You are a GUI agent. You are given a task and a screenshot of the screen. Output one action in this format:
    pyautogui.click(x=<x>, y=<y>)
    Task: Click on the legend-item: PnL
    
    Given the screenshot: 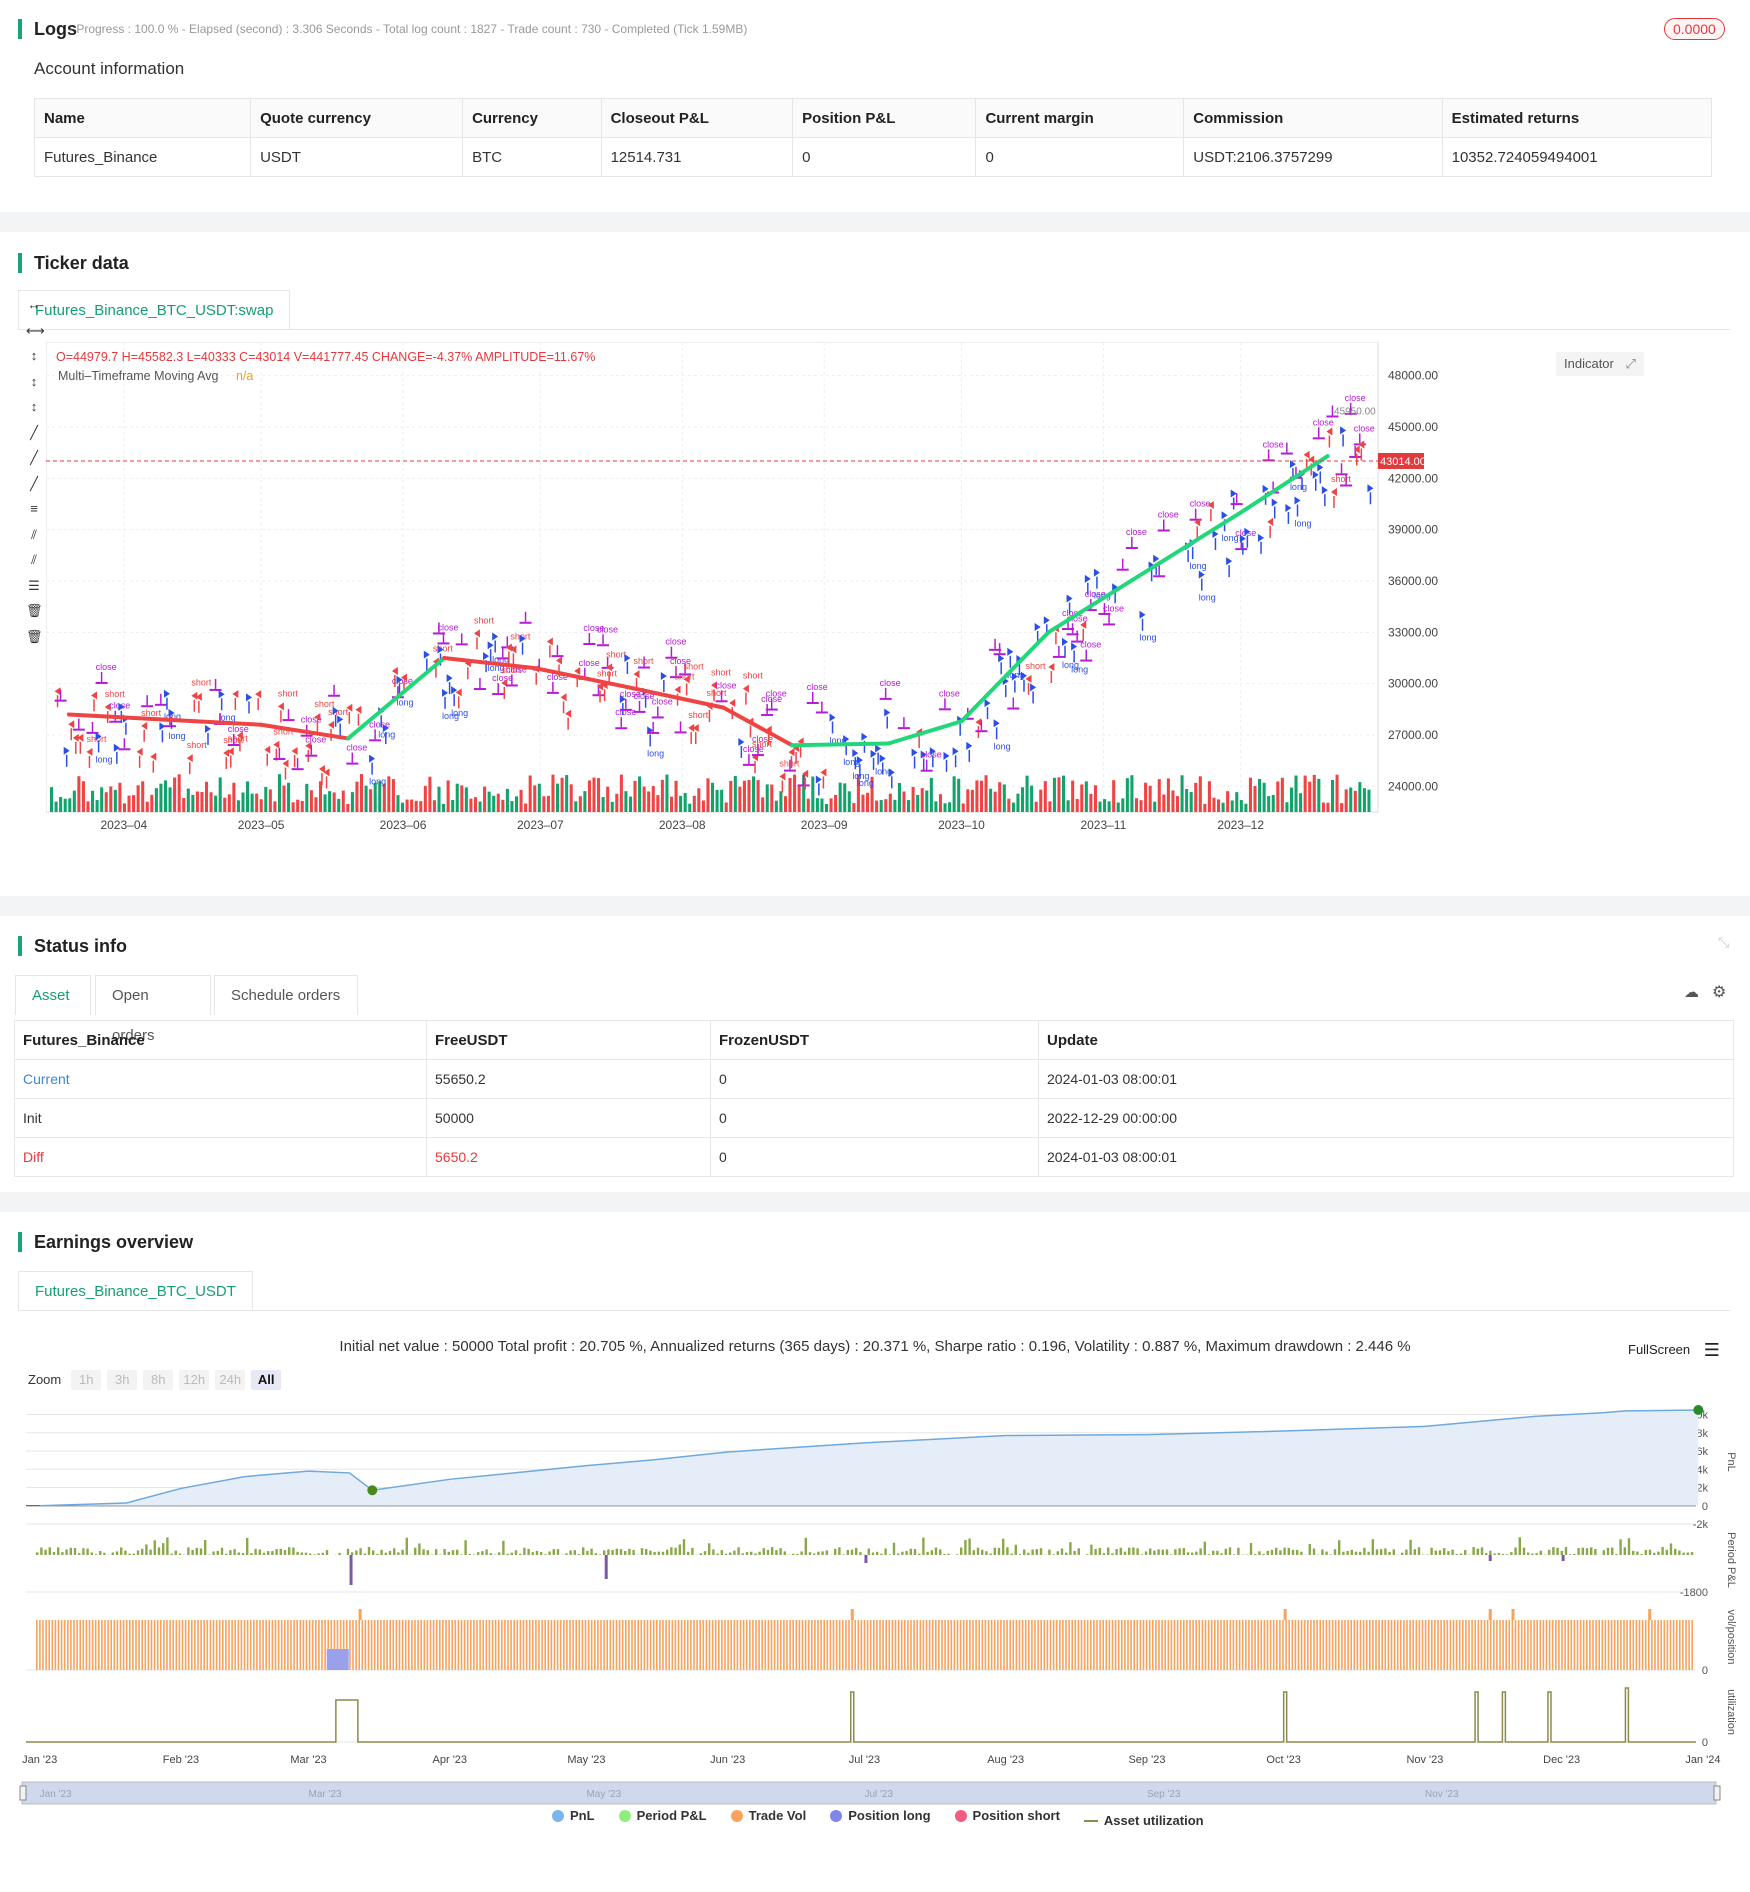 What is the action you would take?
    pyautogui.click(x=573, y=1815)
    